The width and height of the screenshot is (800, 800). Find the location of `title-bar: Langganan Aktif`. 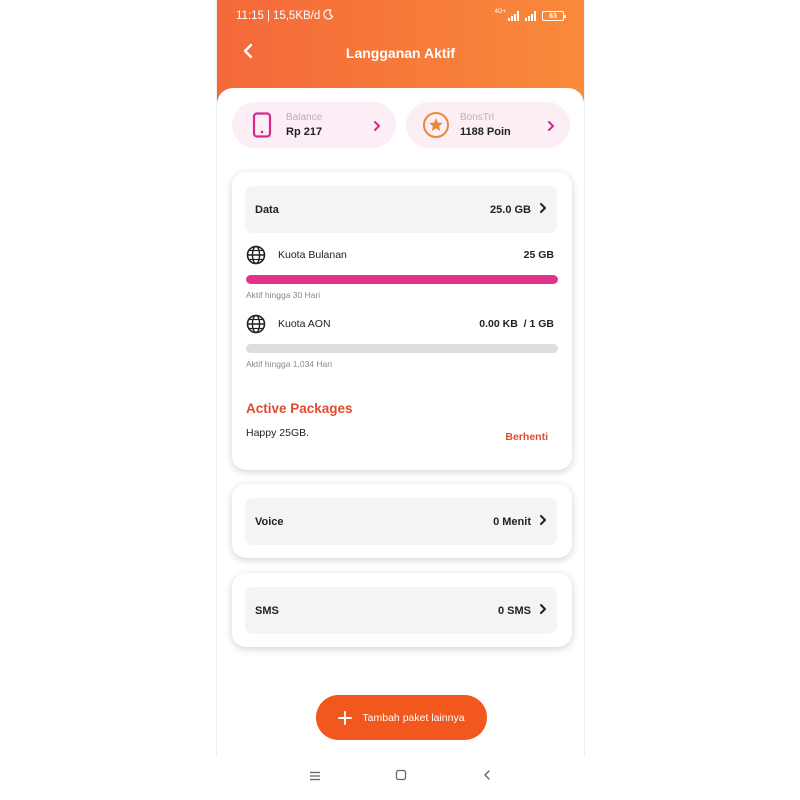

title-bar: Langganan Aktif is located at coordinates (400, 53).